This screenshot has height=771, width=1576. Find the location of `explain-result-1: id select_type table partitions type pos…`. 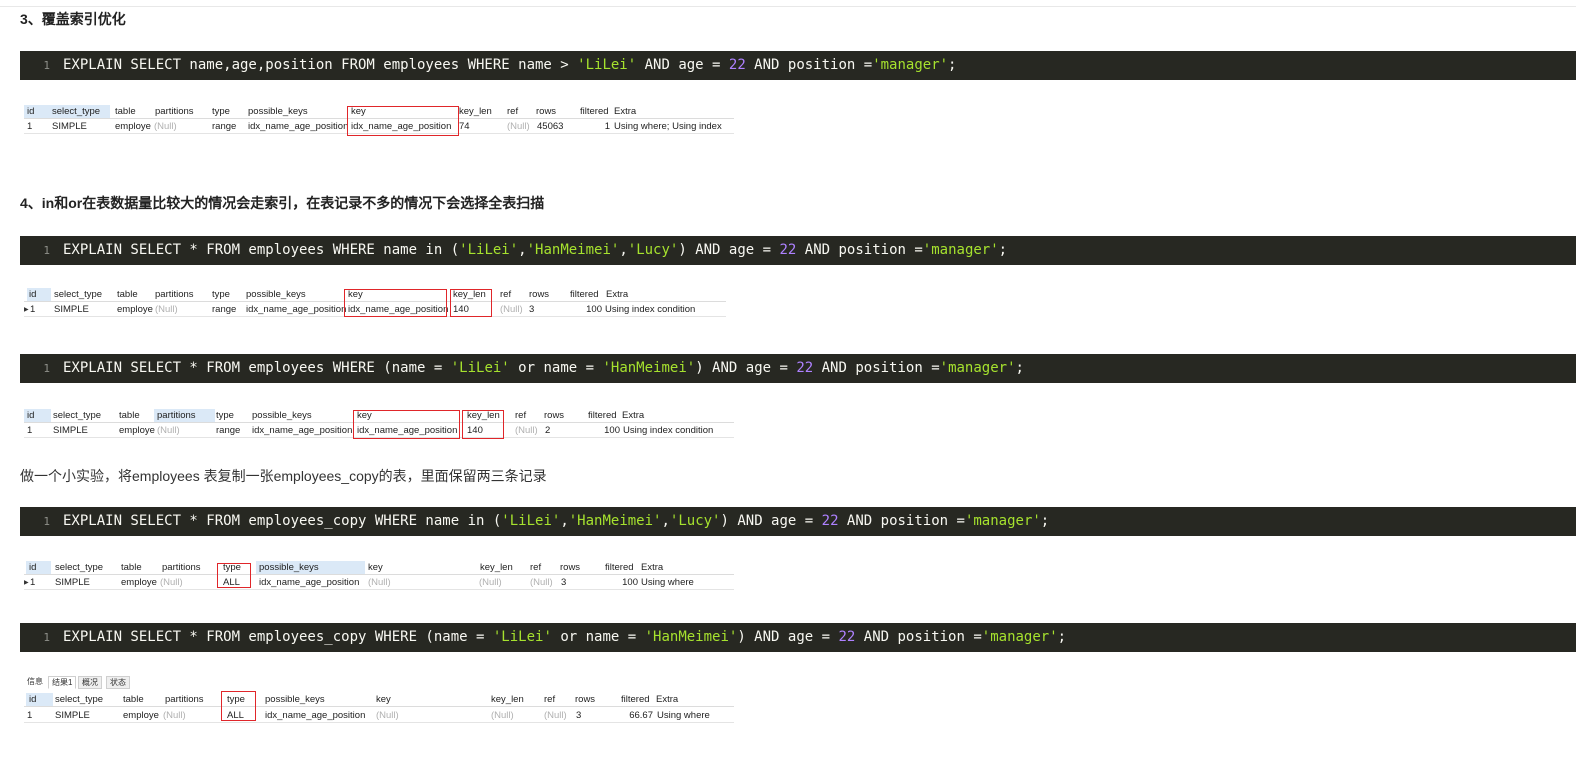

explain-result-1: id select_type table partitions type pos… is located at coordinates (379, 120).